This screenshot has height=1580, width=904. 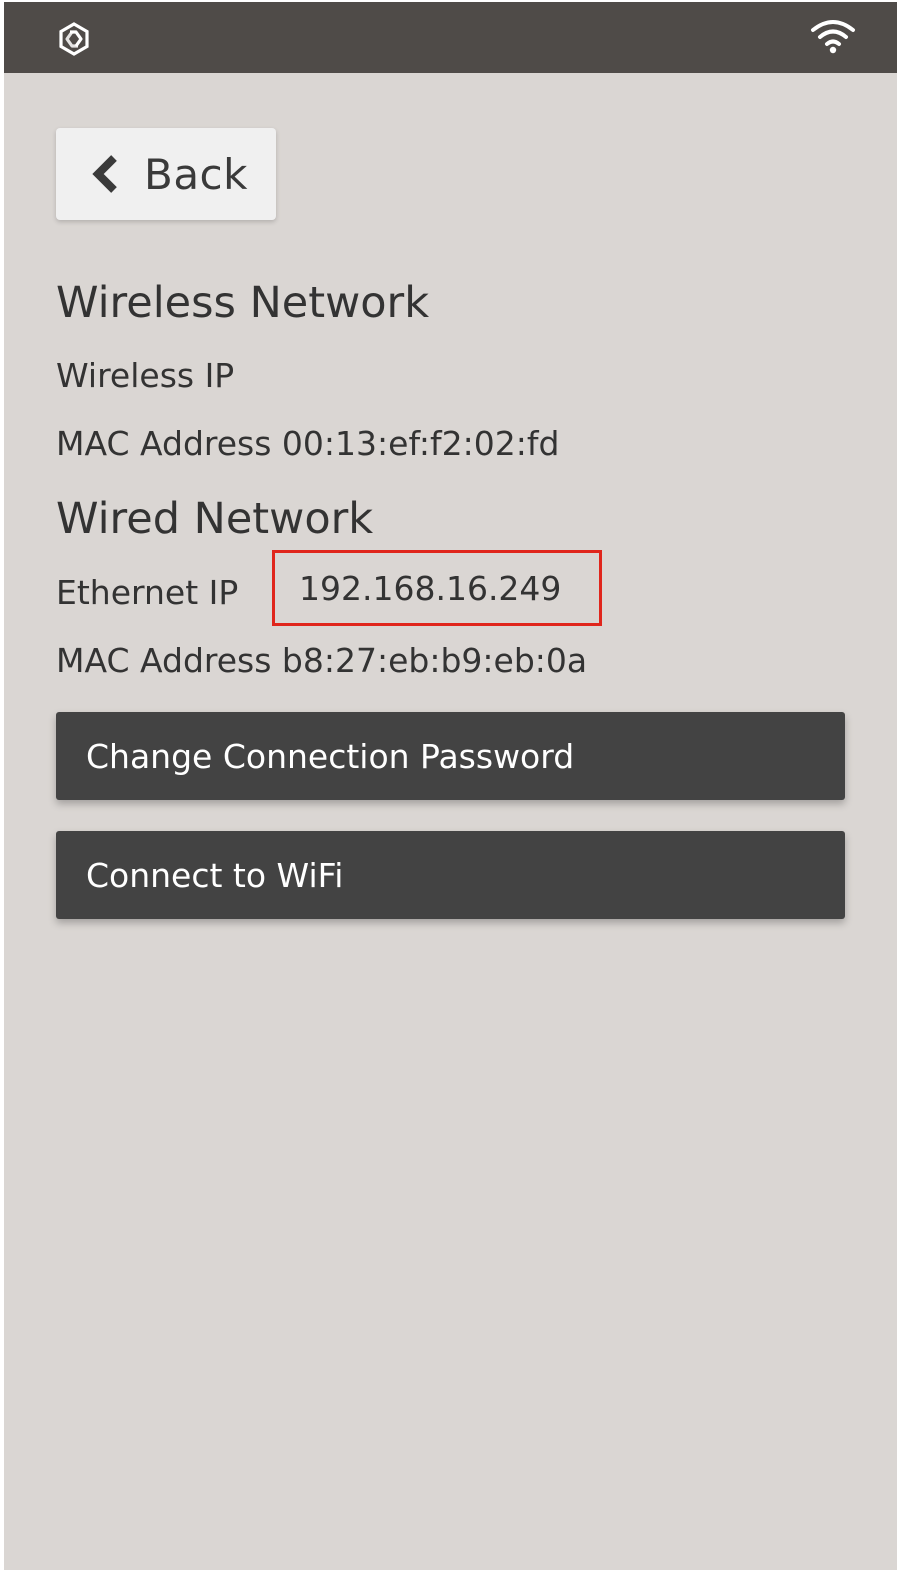 What do you see at coordinates (104, 174) in the screenshot?
I see `chevron-left-icon` at bounding box center [104, 174].